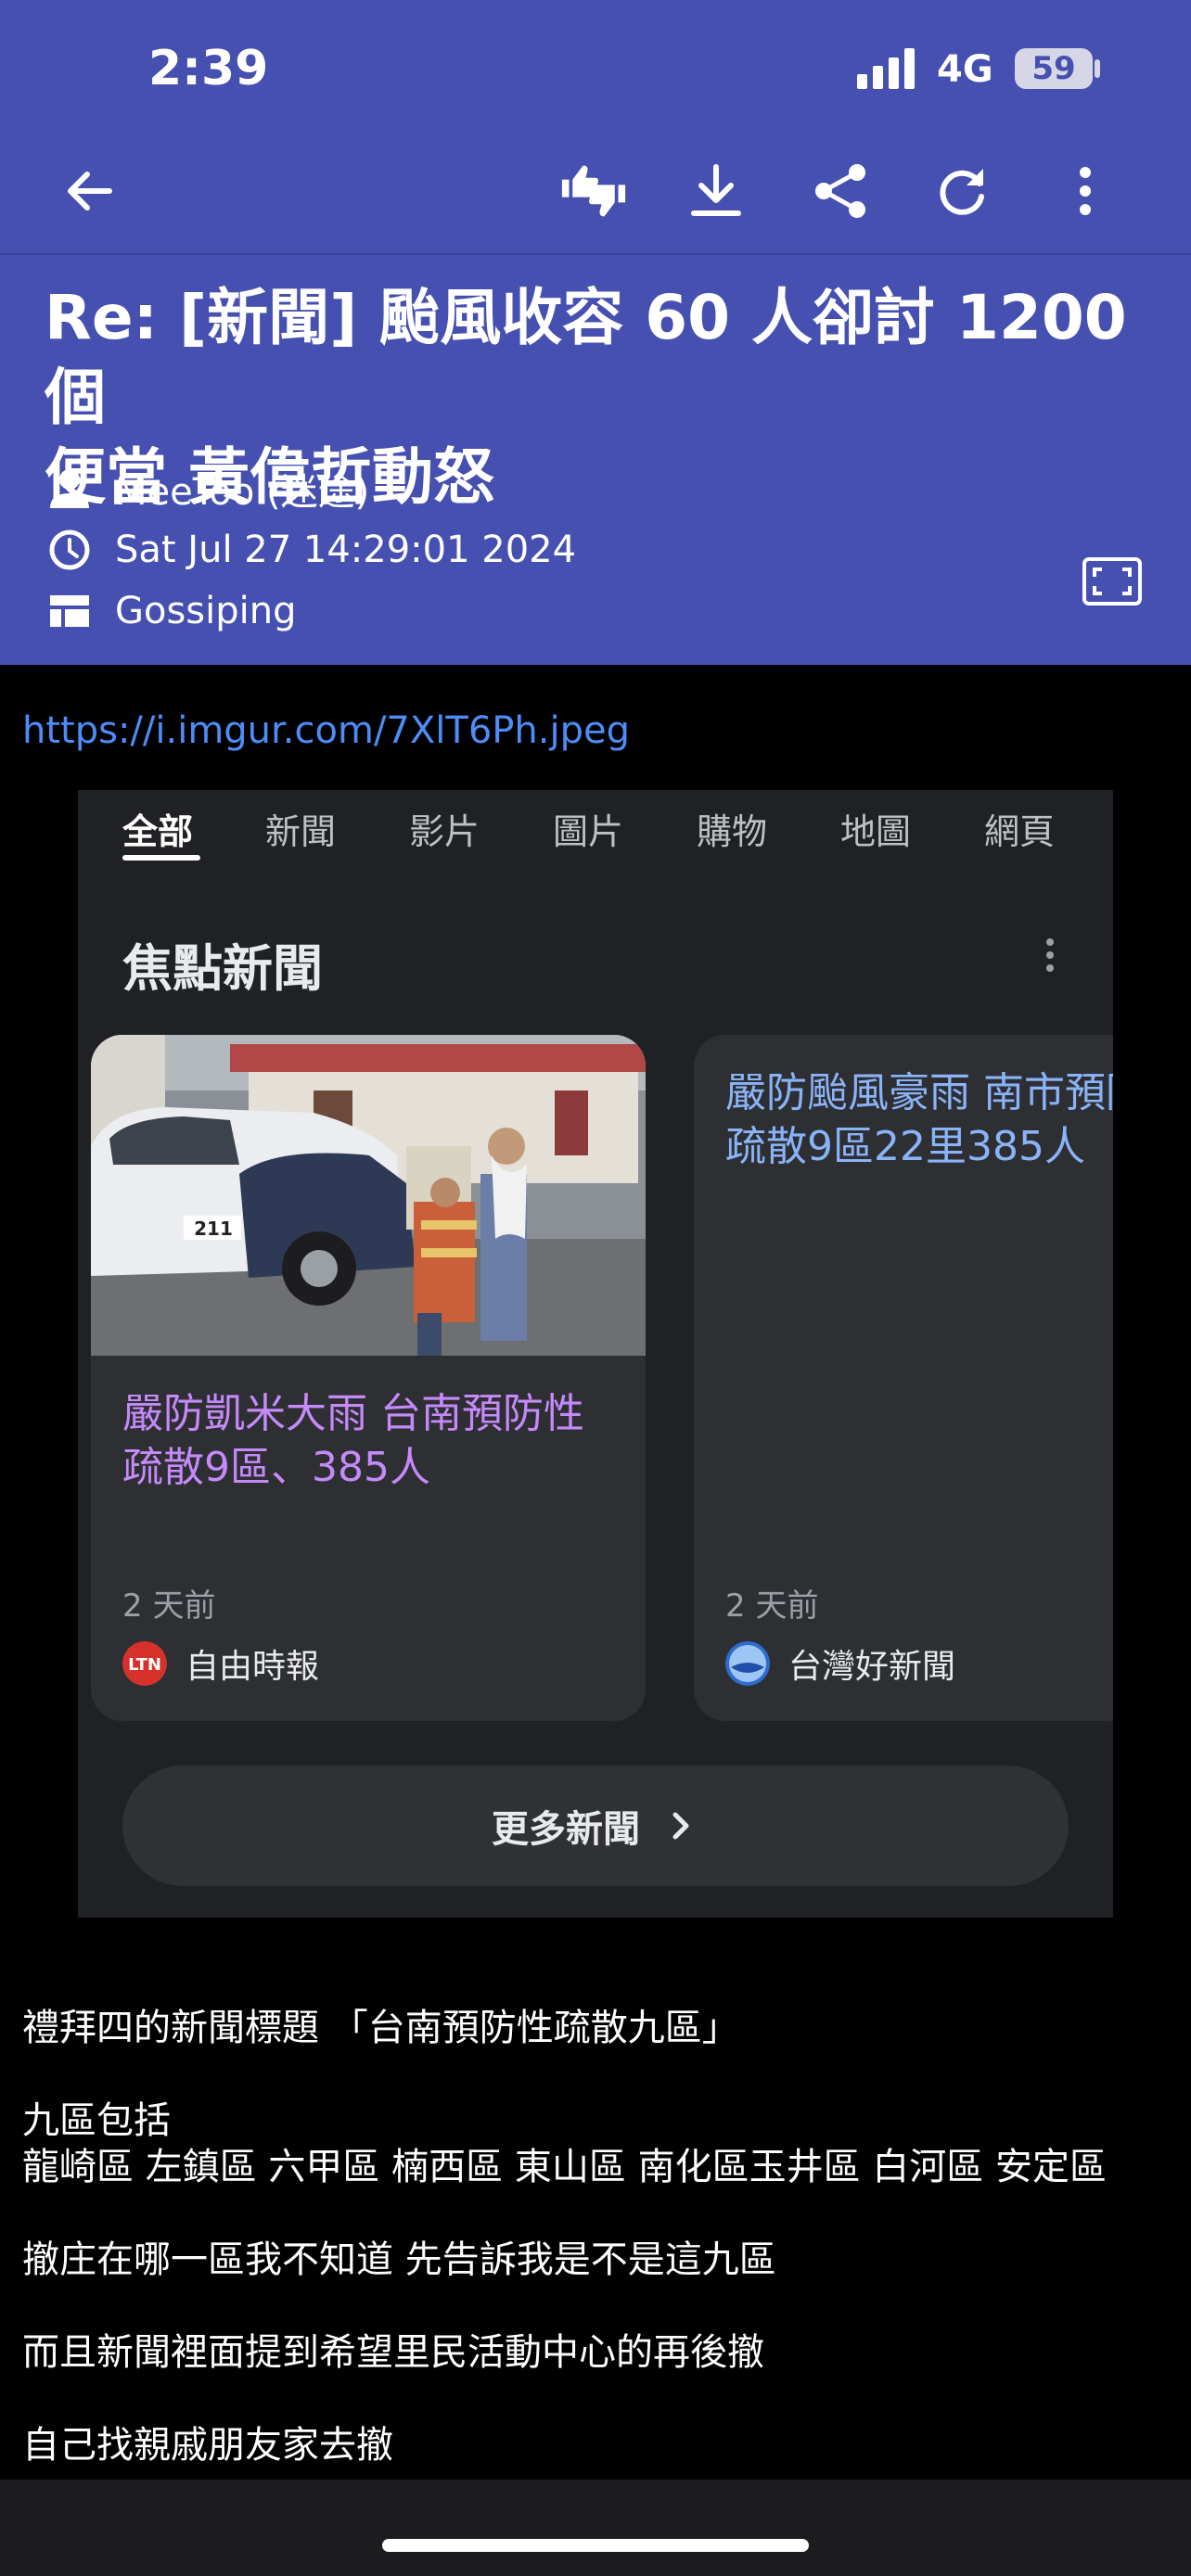  Describe the element at coordinates (346, 550) in the screenshot. I see `post-date: Sat Jul 27 14:29:01 2024` at that location.